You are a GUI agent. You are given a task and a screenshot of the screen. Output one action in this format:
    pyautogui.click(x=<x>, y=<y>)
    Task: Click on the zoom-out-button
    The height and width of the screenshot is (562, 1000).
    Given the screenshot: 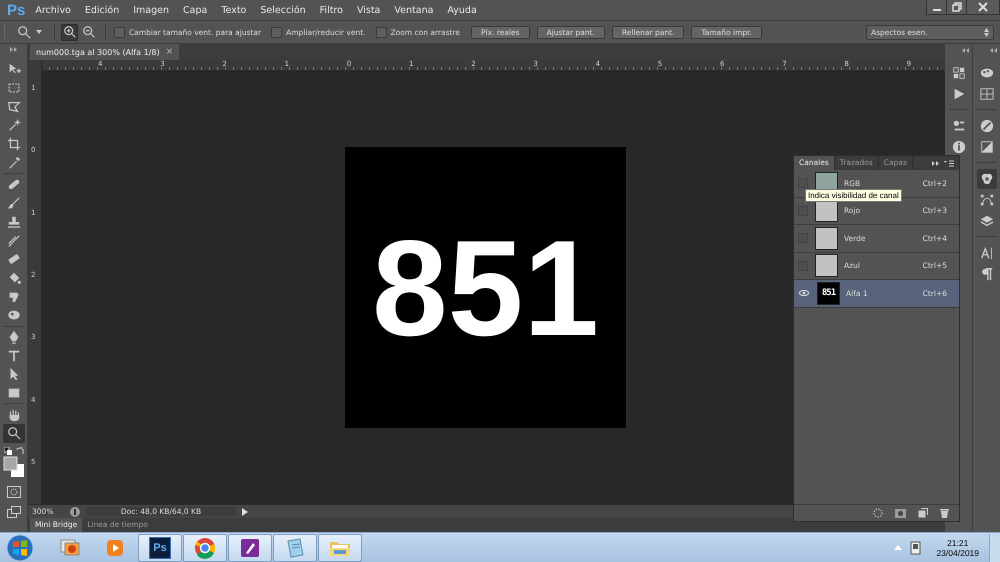 What is the action you would take?
    pyautogui.click(x=88, y=32)
    